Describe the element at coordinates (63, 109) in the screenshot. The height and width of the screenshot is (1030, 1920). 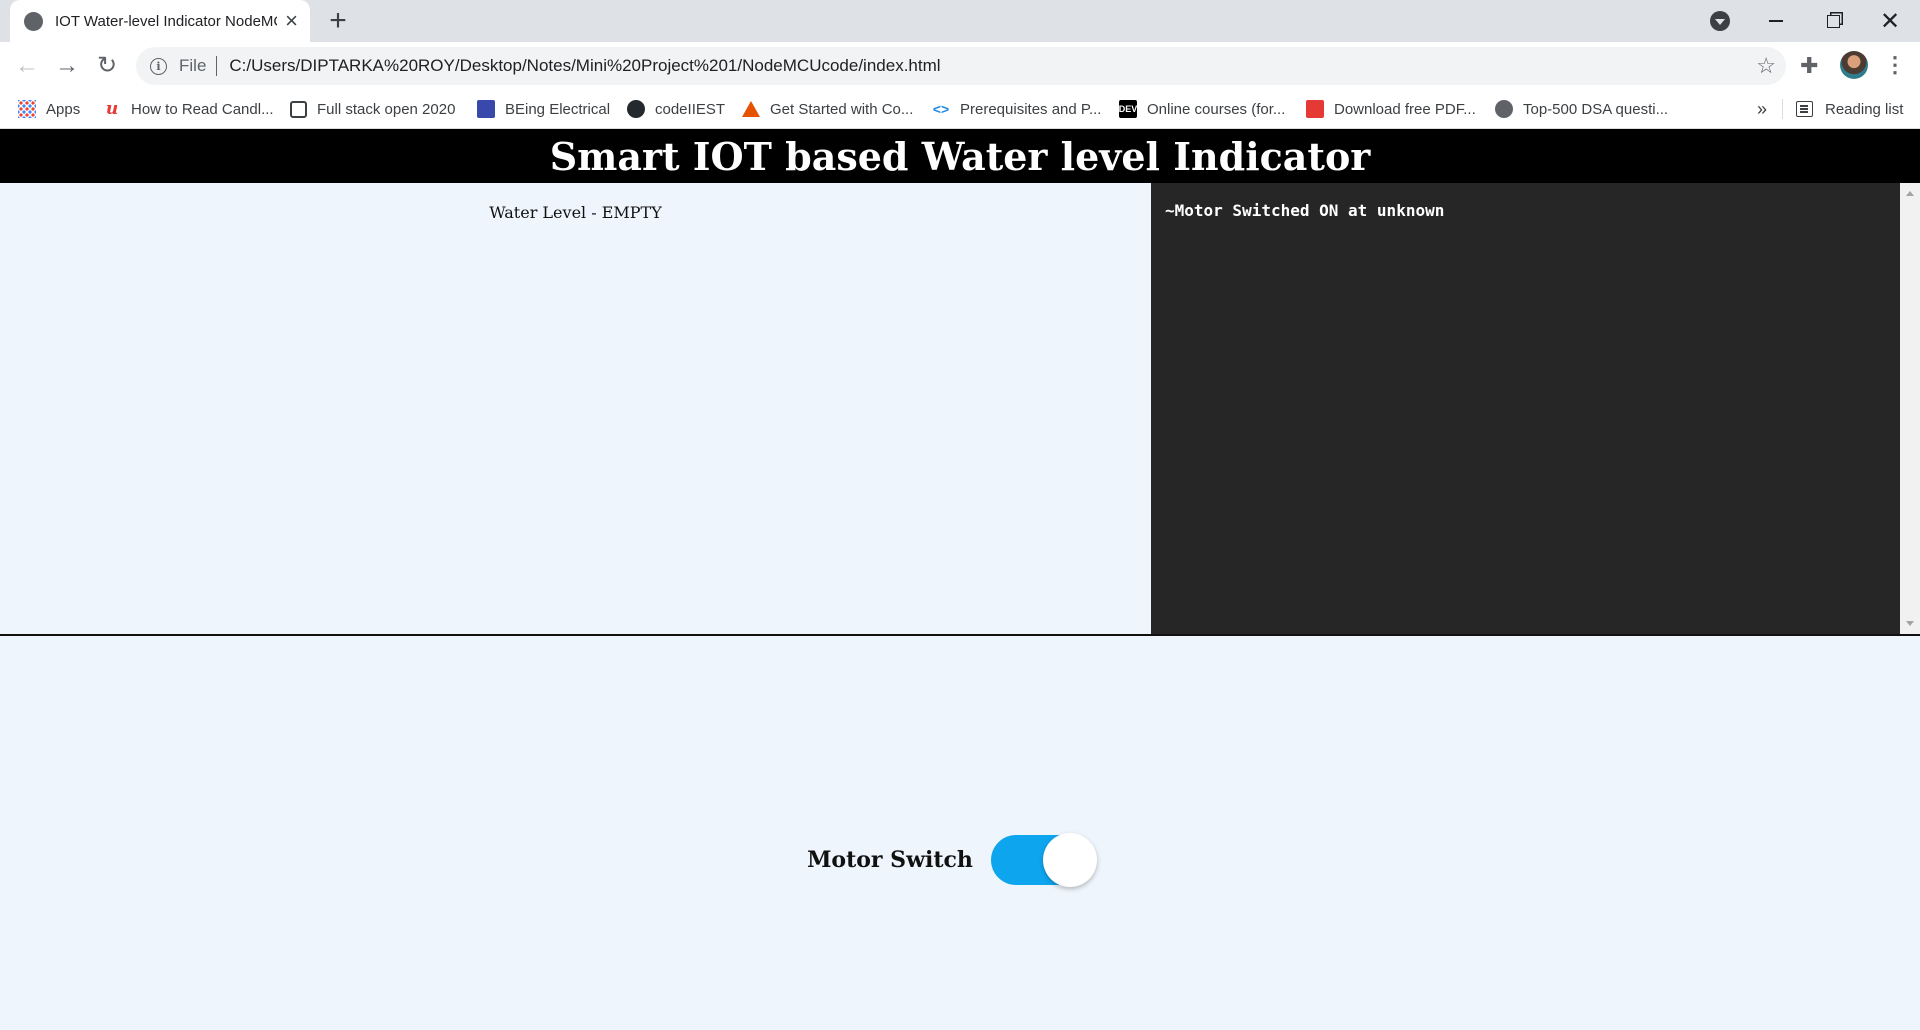
I see `bookmark-label: Apps` at that location.